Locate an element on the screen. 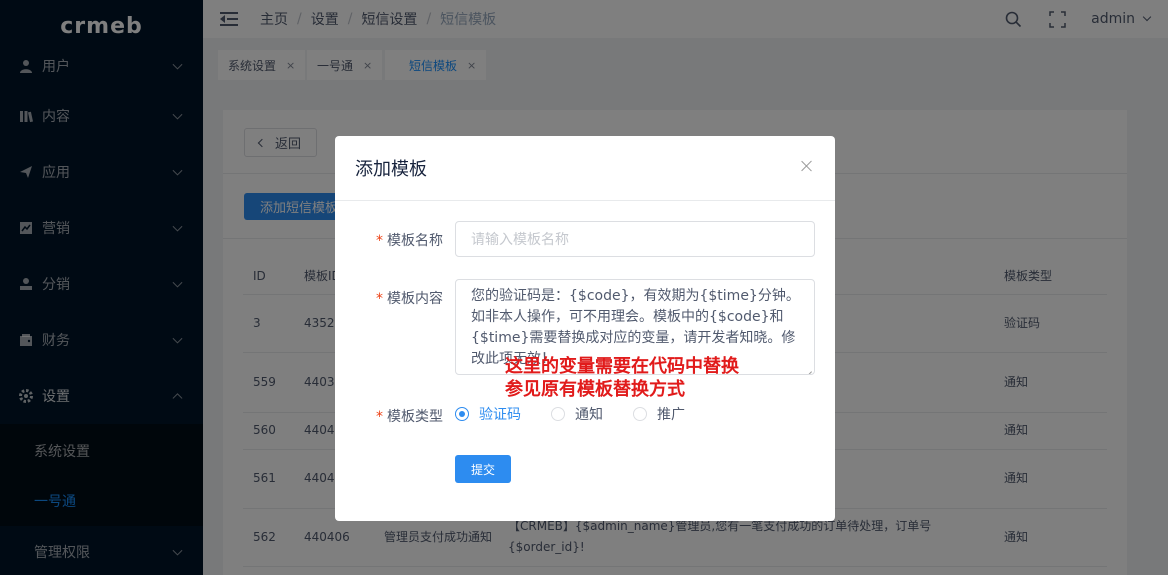  radio-label: 推广 is located at coordinates (671, 415).